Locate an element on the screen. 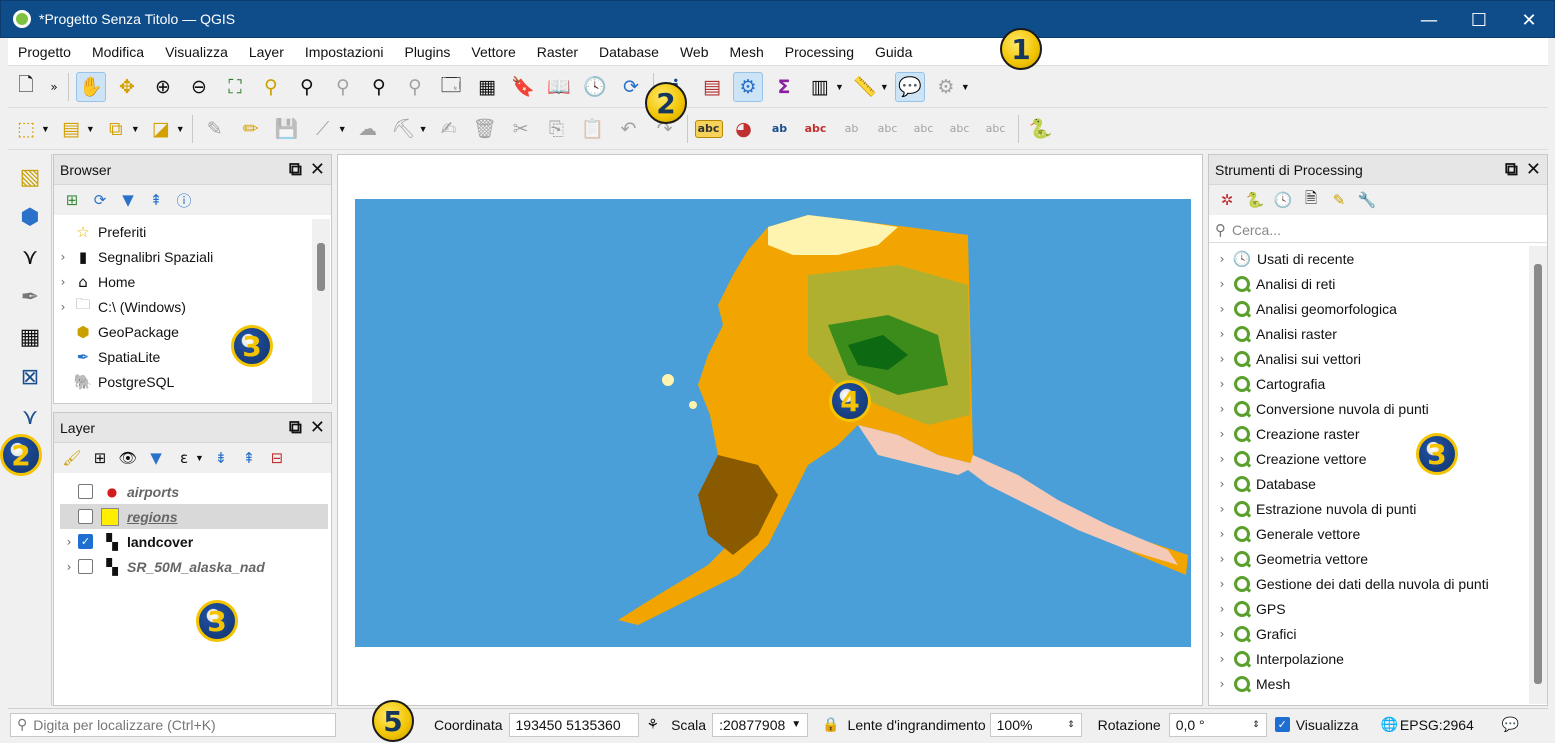 The height and width of the screenshot is (743, 1555). current-edits-icon: ✎ is located at coordinates (215, 129).